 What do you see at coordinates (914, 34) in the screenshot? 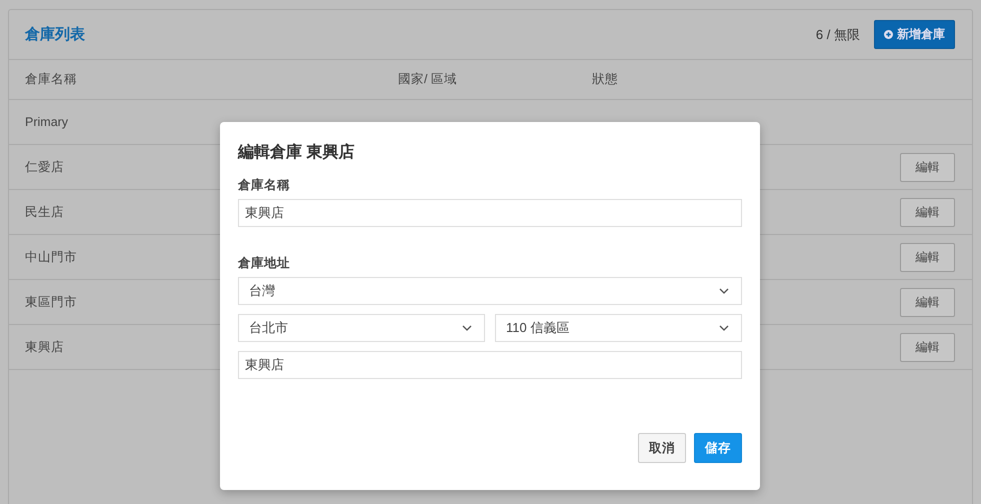
I see `add-warehouse-button: 新增倉庫` at bounding box center [914, 34].